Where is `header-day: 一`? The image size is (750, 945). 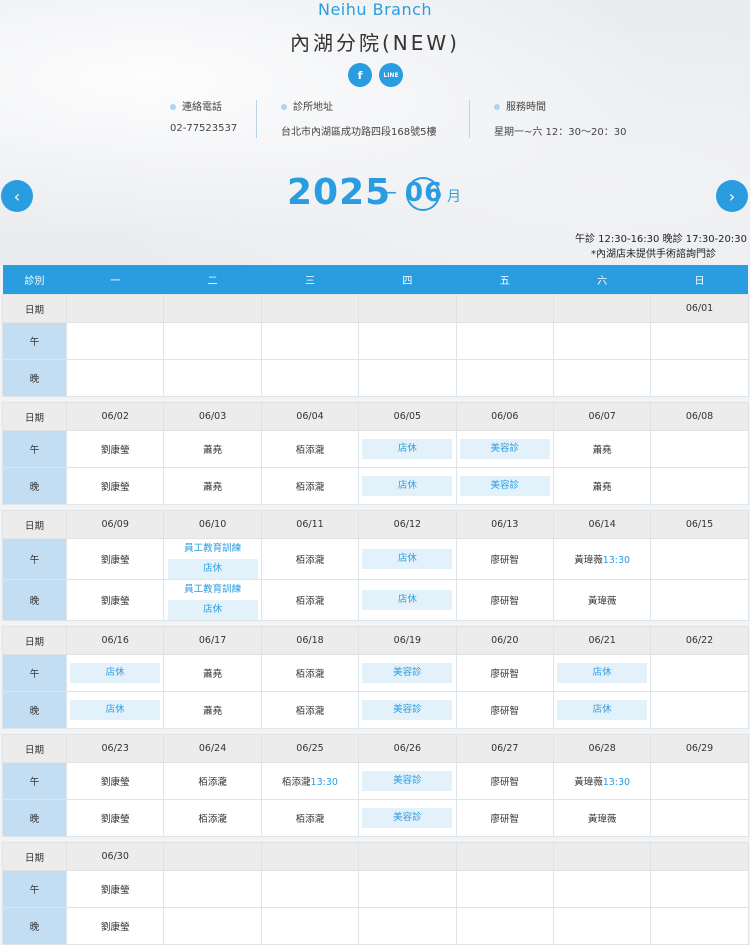
header-day: 一 is located at coordinates (115, 280).